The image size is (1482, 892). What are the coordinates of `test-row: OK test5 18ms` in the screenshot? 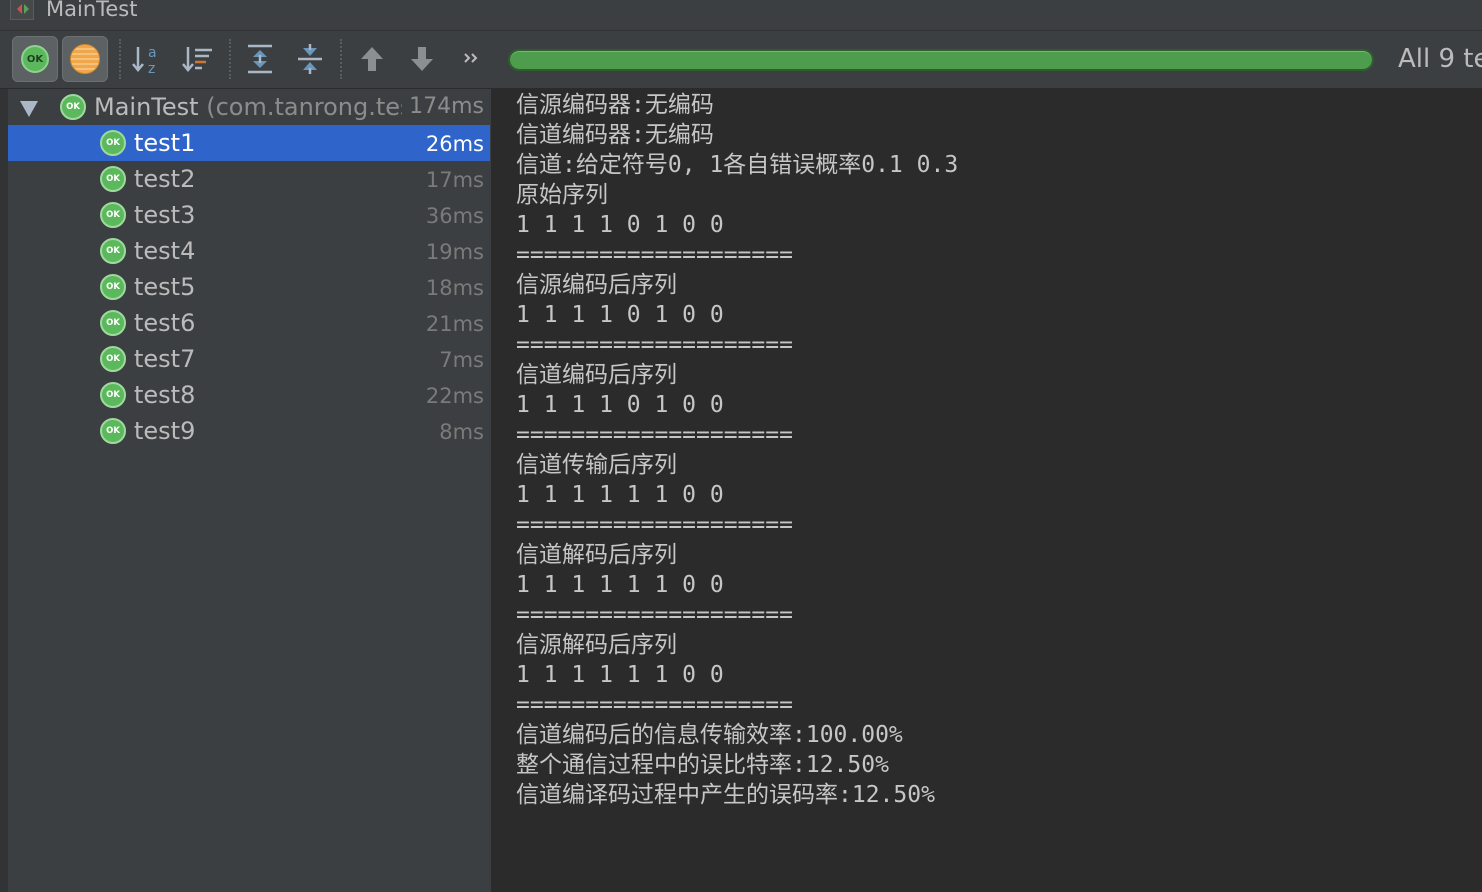 It's located at (249, 287).